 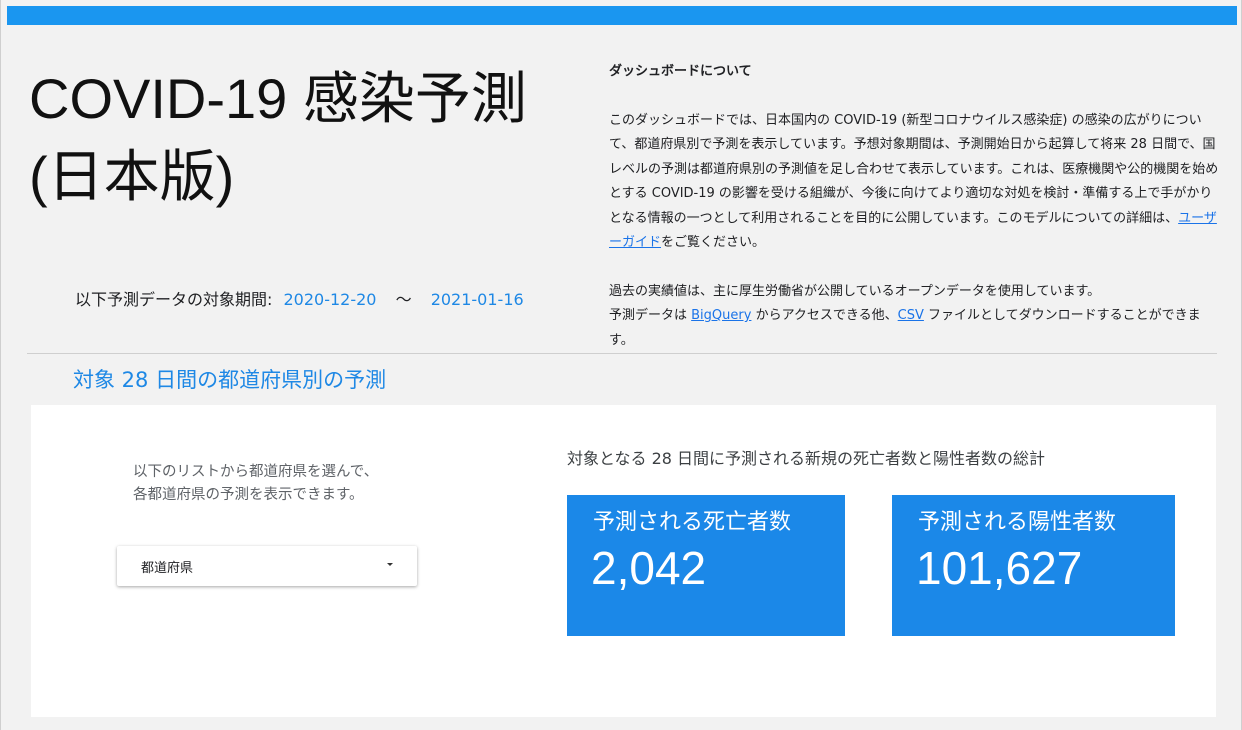 I want to click on csv-link: CSV, so click(x=911, y=315).